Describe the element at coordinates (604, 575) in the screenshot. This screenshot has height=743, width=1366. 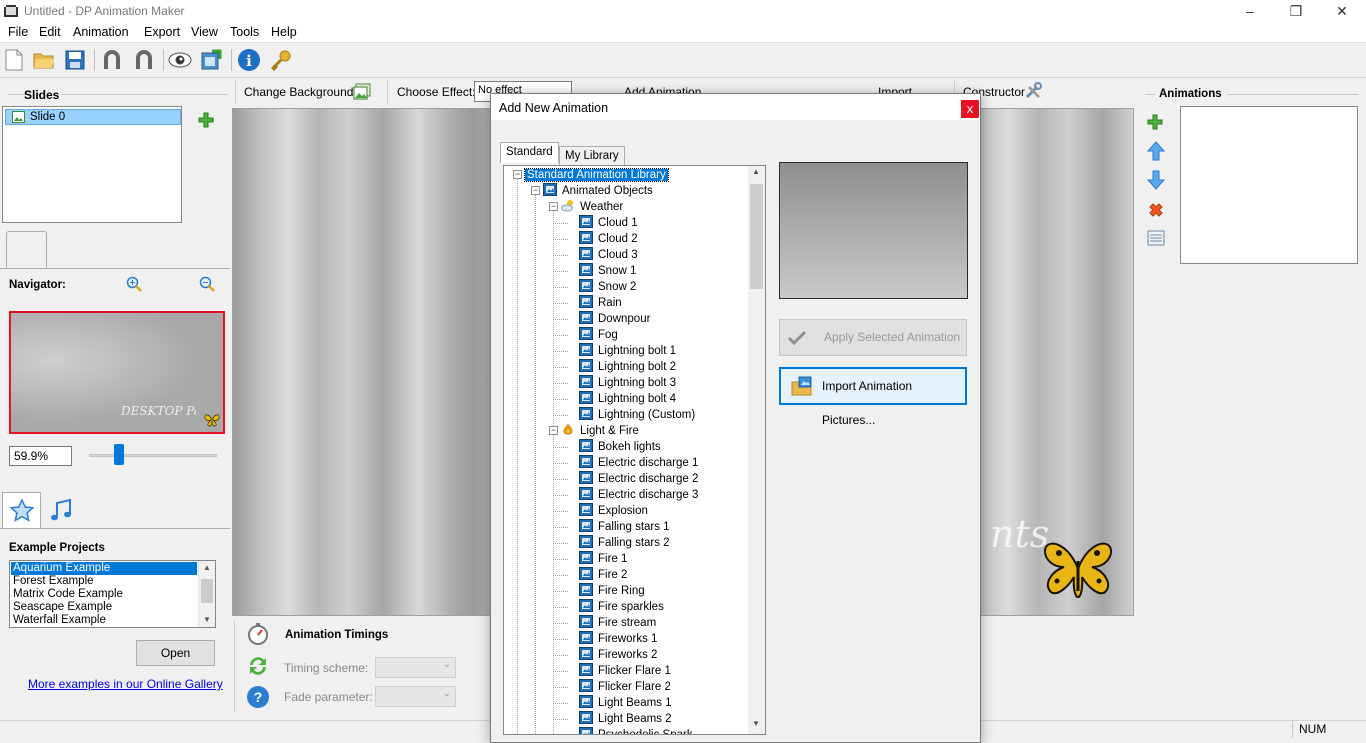
I see `tree-item: Fire 2` at that location.